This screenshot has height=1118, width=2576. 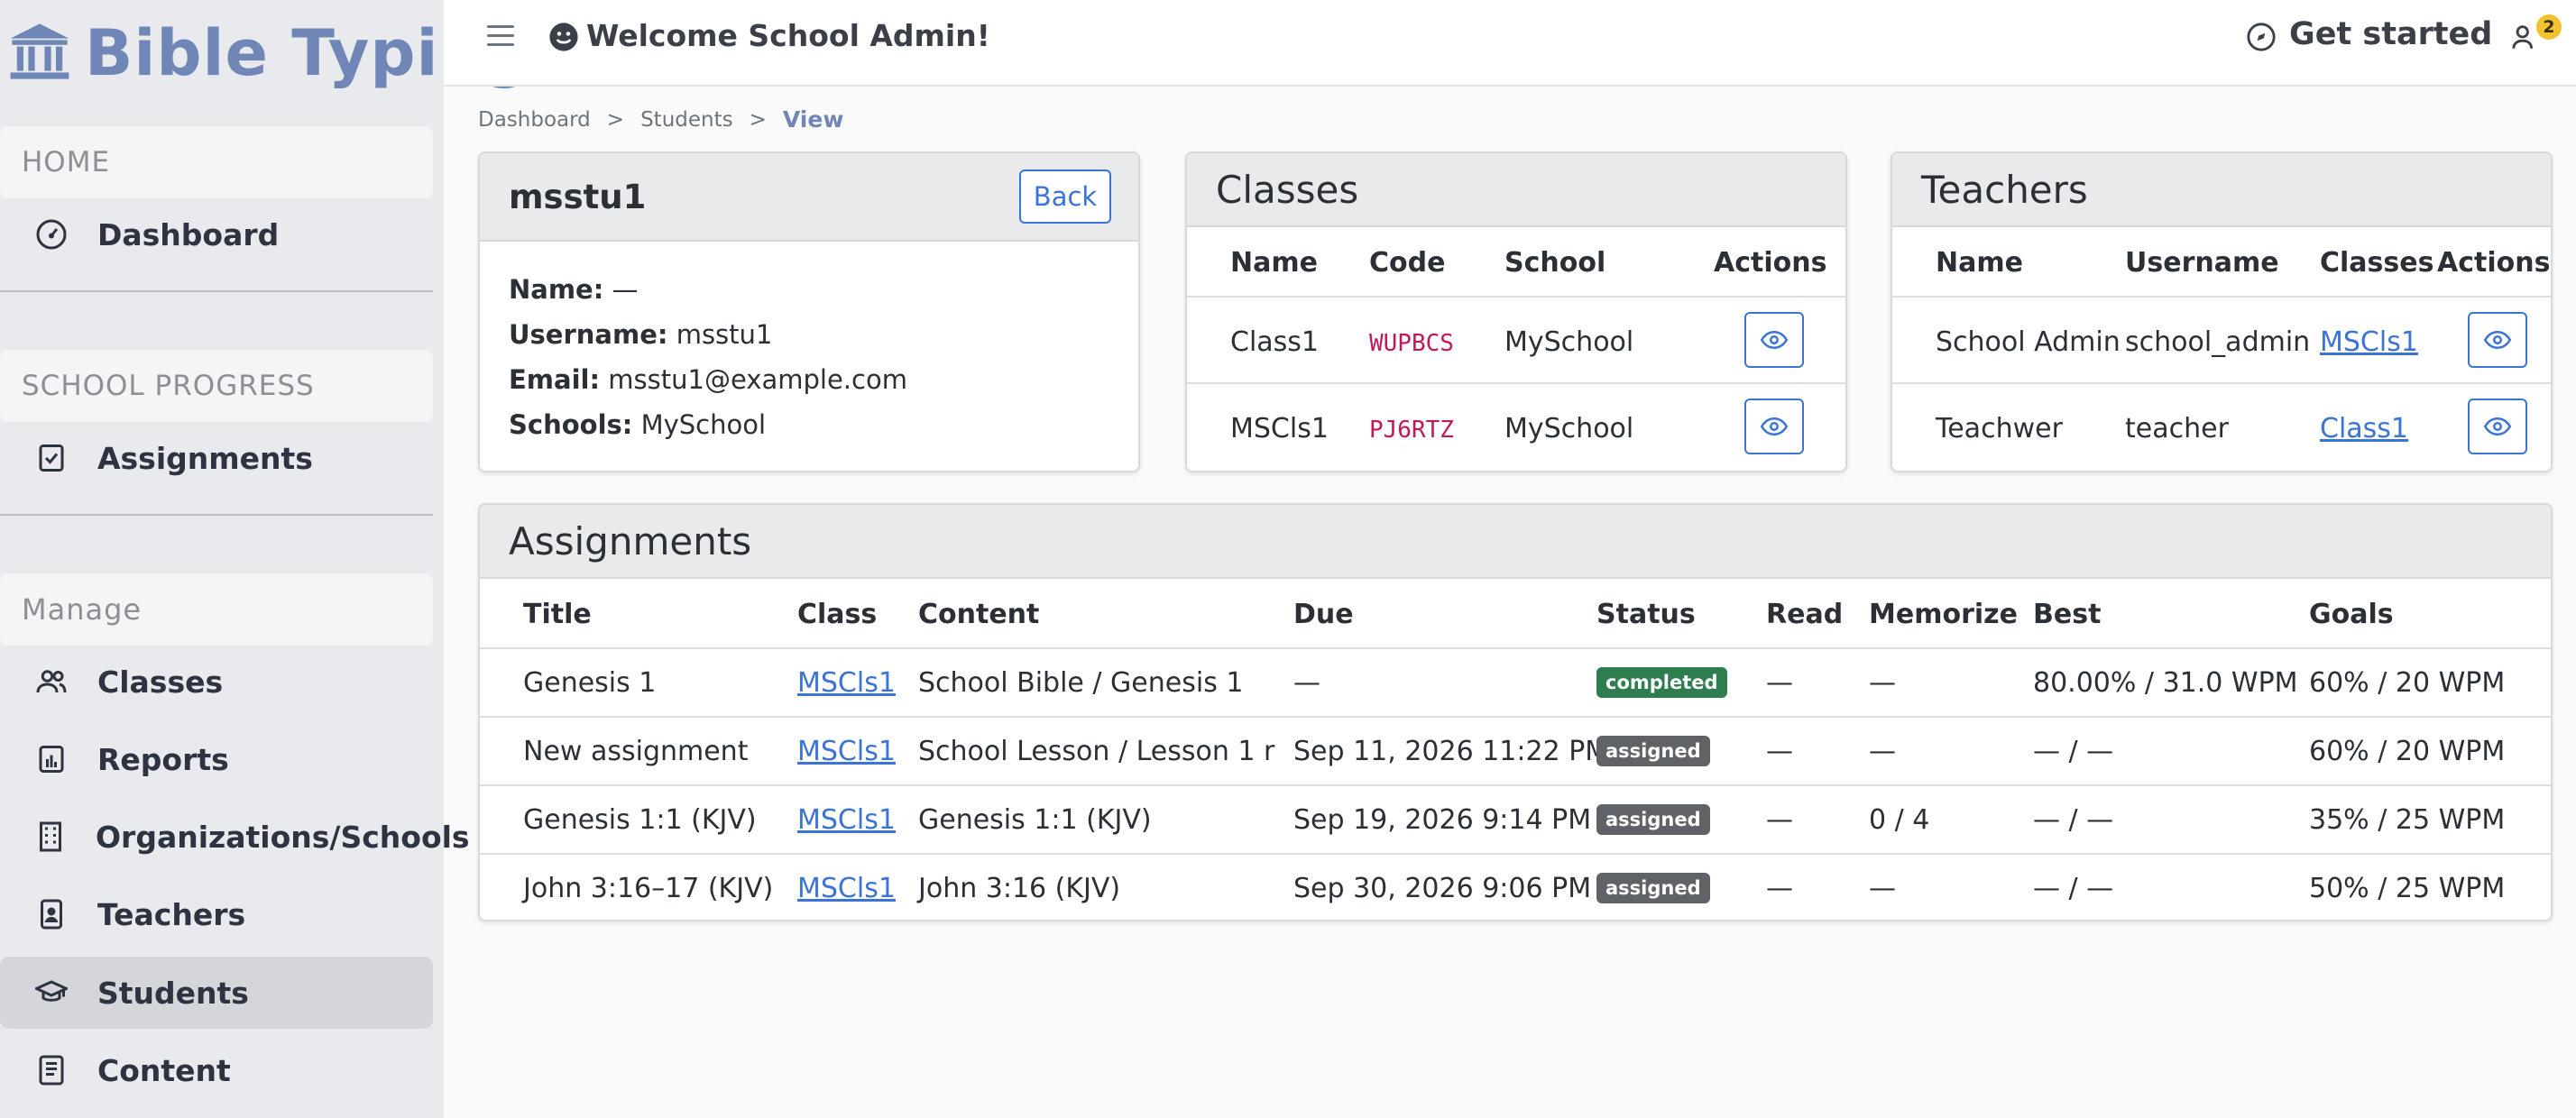 What do you see at coordinates (838, 614) in the screenshot?
I see `column-header: Class` at bounding box center [838, 614].